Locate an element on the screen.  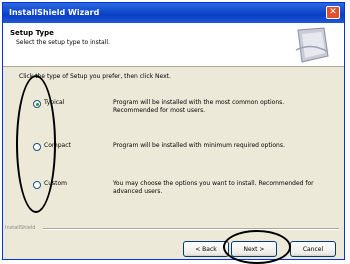
close-icon: ✕ is located at coordinates (333, 12).